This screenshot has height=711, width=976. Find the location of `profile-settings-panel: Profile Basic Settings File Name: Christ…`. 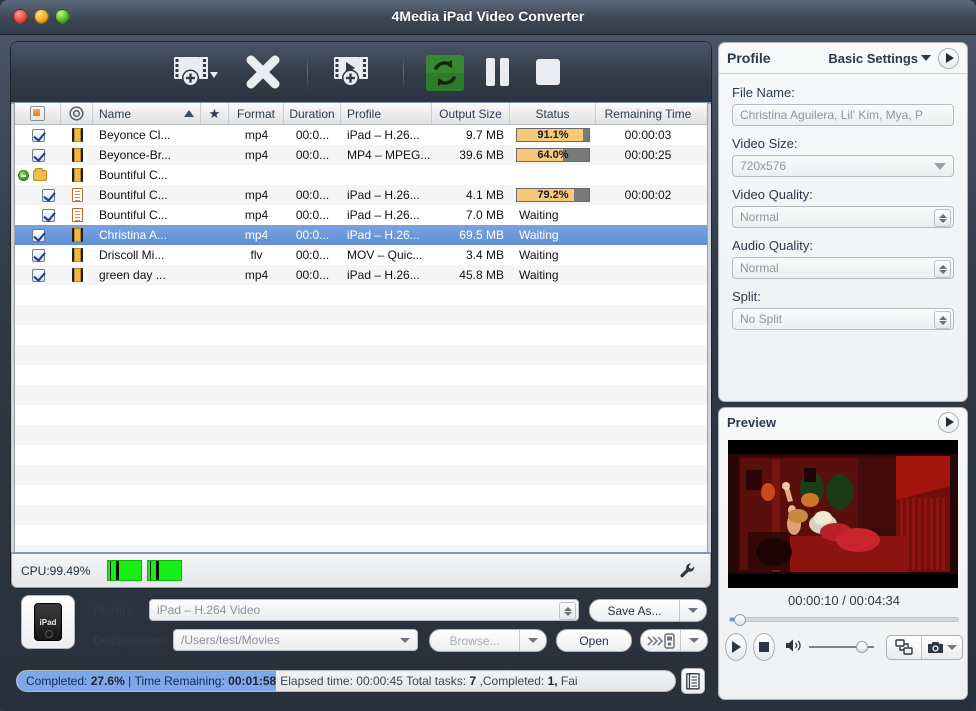

profile-settings-panel: Profile Basic Settings File Name: Christ… is located at coordinates (843, 222).